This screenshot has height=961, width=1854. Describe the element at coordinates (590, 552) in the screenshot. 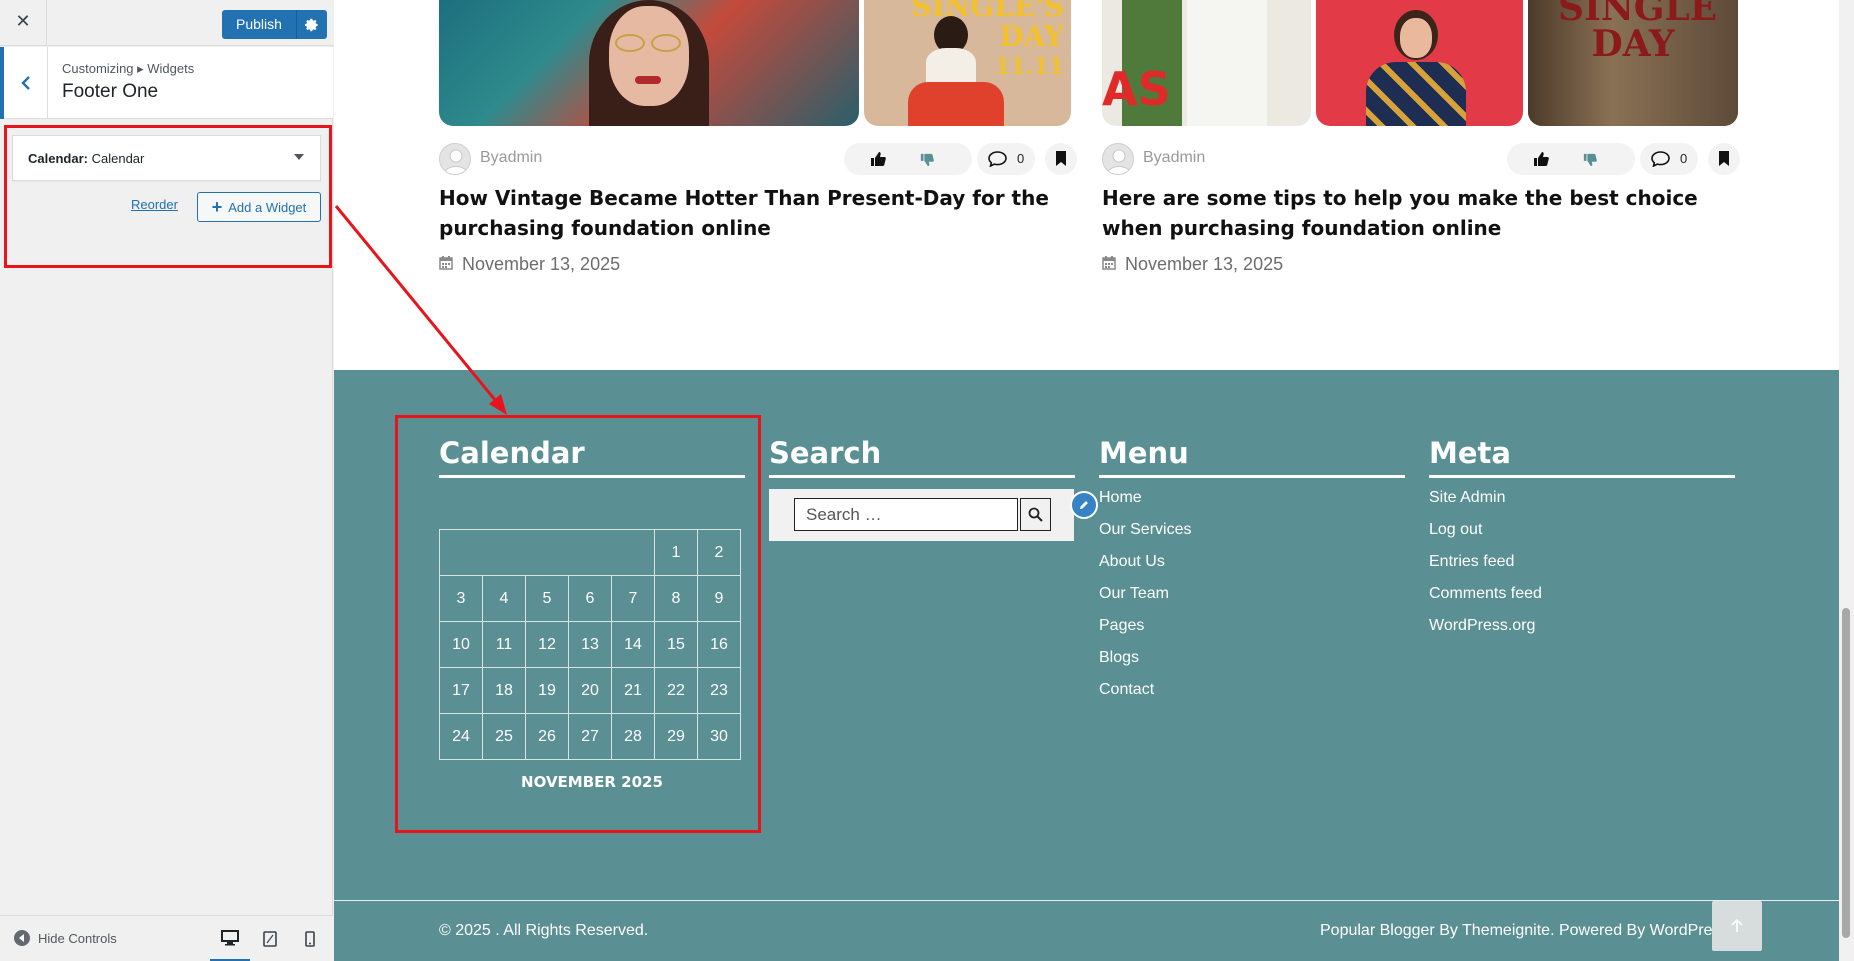

I see `calendar-week-row: 12` at that location.